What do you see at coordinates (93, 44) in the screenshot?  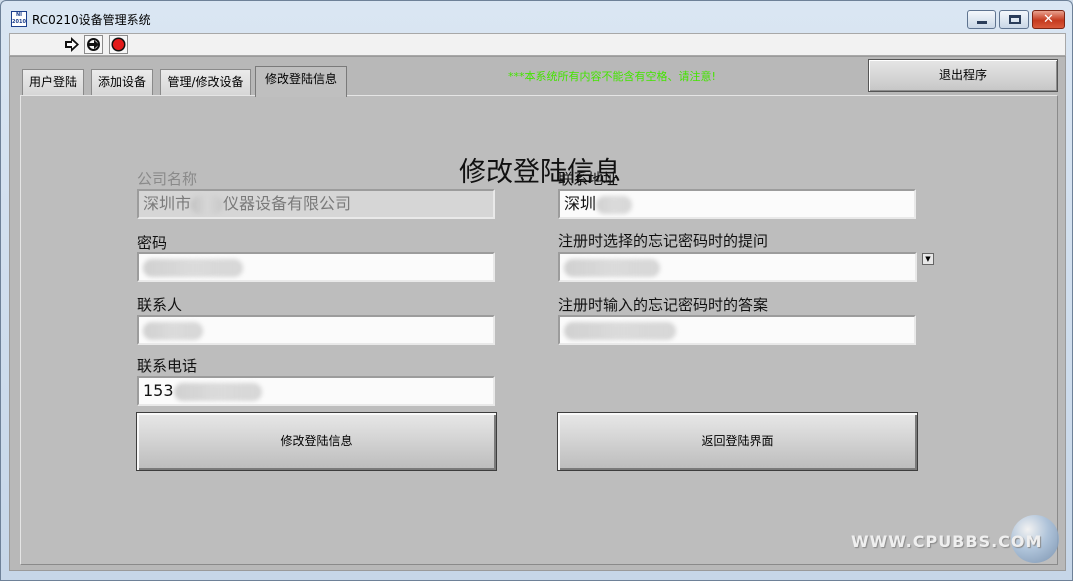 I see `run-continuously-icon` at bounding box center [93, 44].